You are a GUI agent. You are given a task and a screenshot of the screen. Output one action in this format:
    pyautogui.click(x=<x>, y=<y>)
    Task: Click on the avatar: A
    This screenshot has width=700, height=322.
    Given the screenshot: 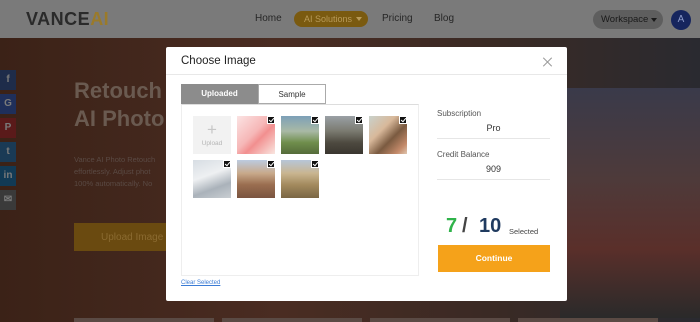 What is the action you would take?
    pyautogui.click(x=681, y=20)
    